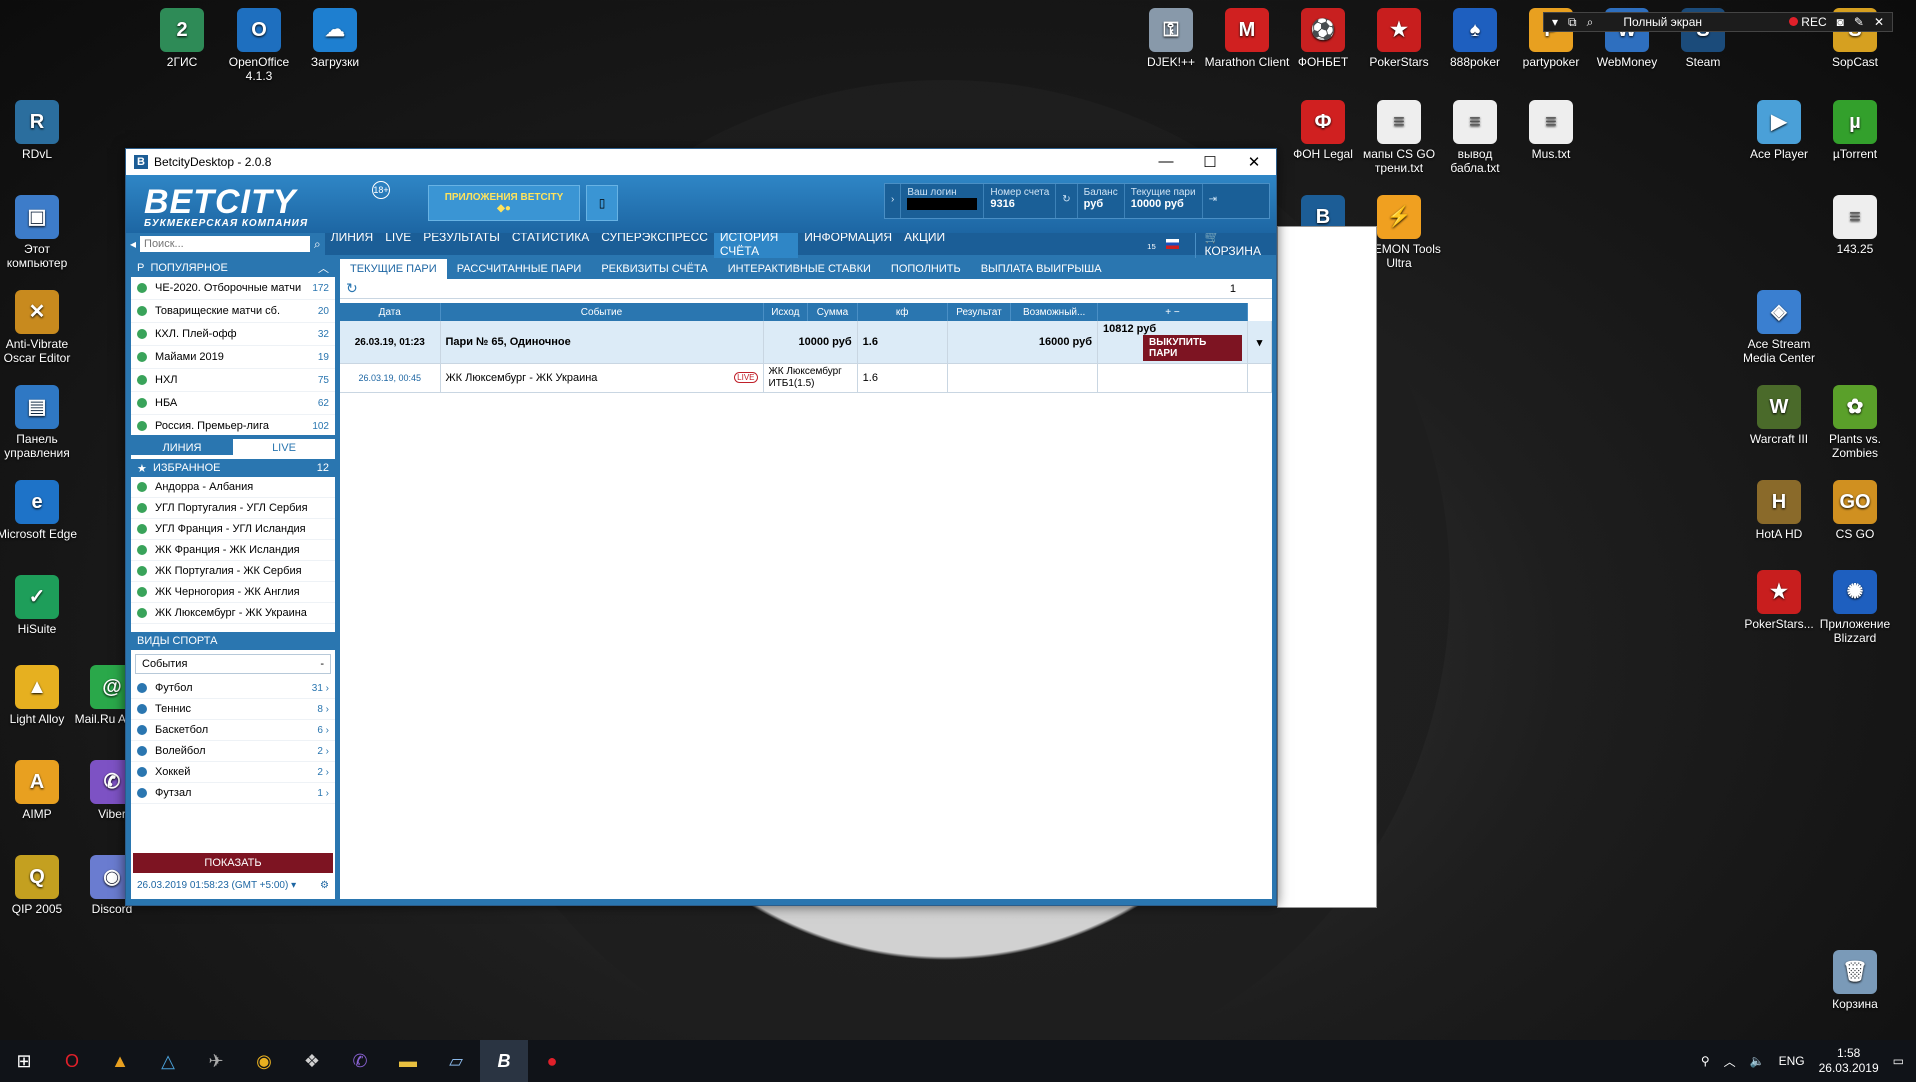  Describe the element at coordinates (1254, 162) in the screenshot. I see `close-window-icon: ✕` at that location.